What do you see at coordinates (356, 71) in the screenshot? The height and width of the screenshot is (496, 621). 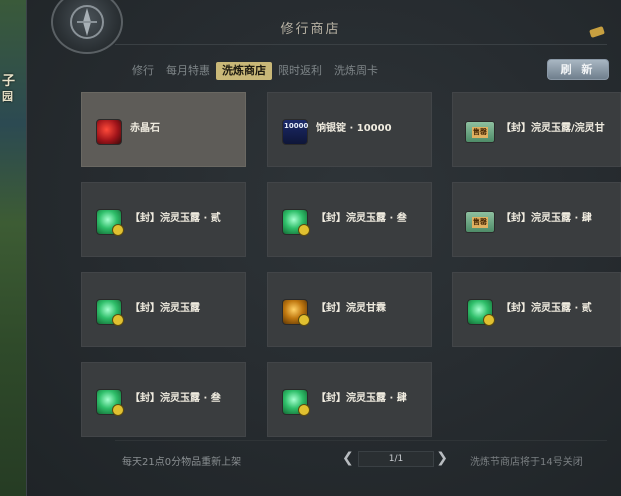 I see `tab-refine-weekly-card: 洗炼周卡` at bounding box center [356, 71].